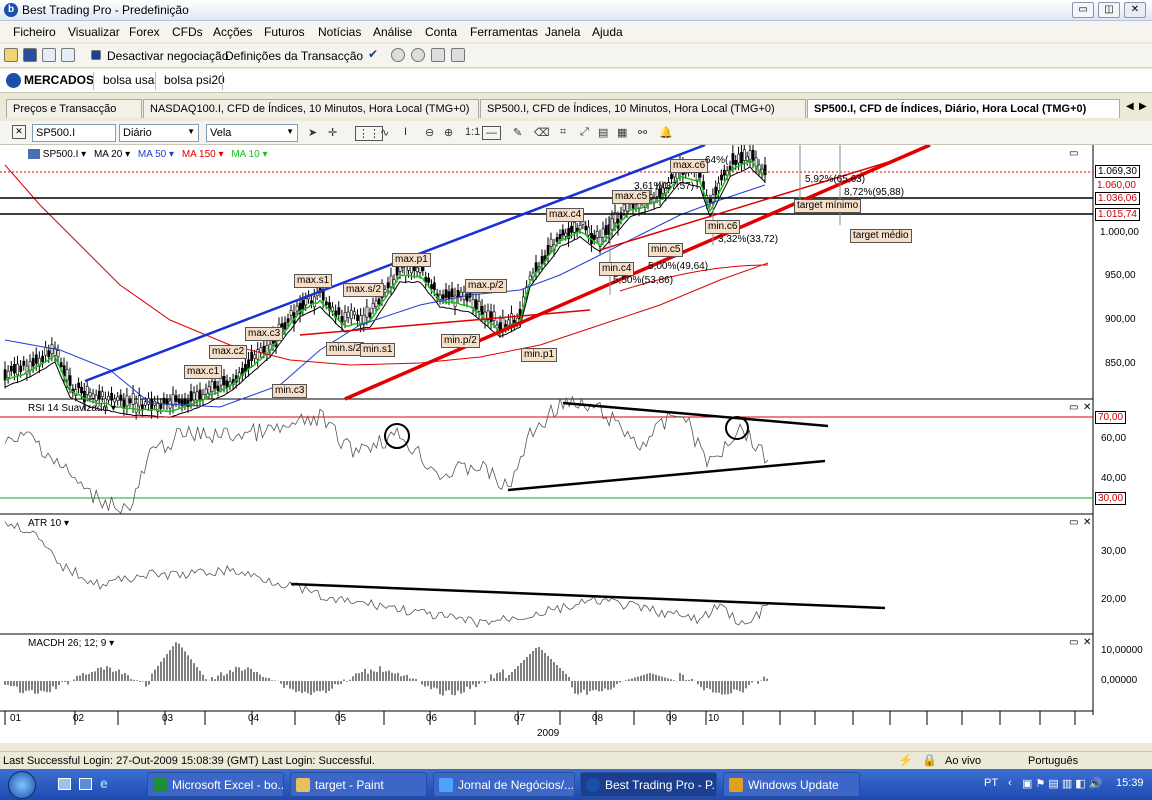 This screenshot has width=1152, height=800. I want to click on pencil-icon: ✎, so click(517, 132).